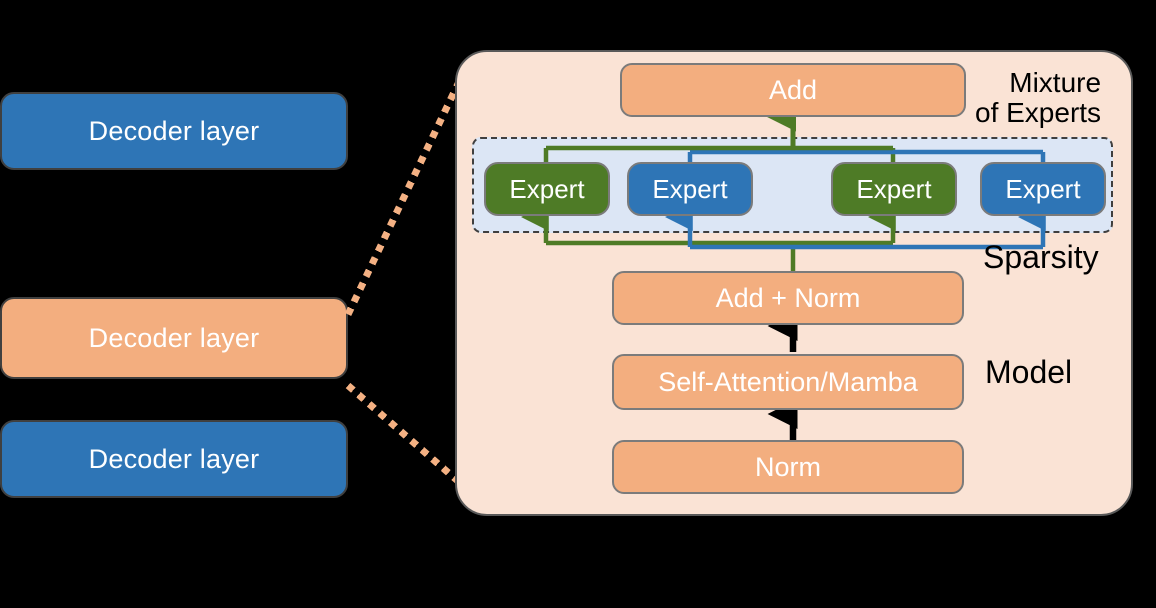 This screenshot has height=608, width=1156. What do you see at coordinates (407, 190) in the screenshot?
I see `dotted-connector-top` at bounding box center [407, 190].